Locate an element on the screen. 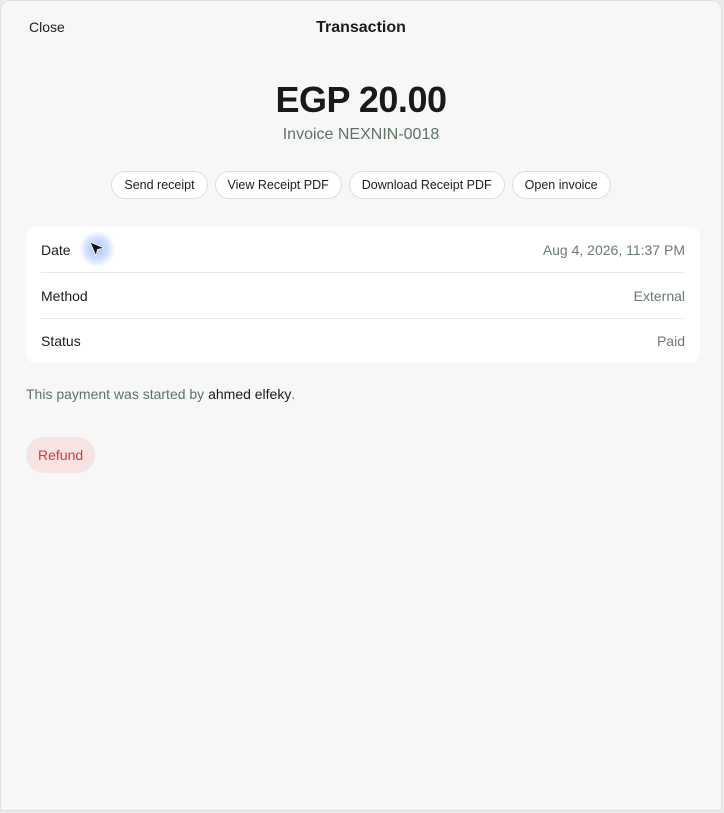 Image resolution: width=724 pixels, height=813 pixels. view-receipt-pdf-button: View Receipt PDF is located at coordinates (278, 185).